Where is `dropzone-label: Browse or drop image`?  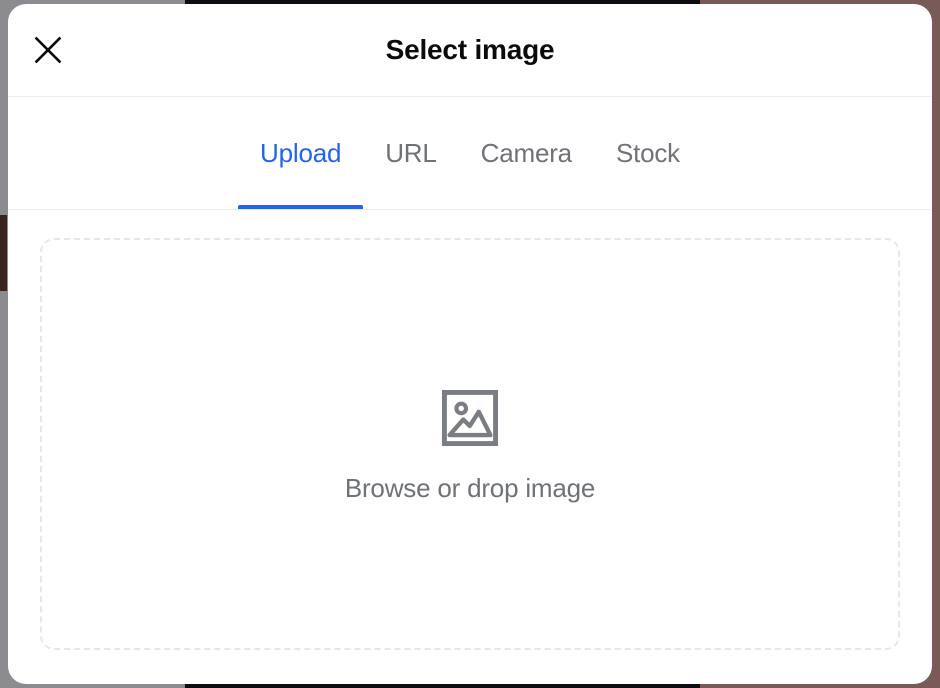 dropzone-label: Browse or drop image is located at coordinates (470, 488).